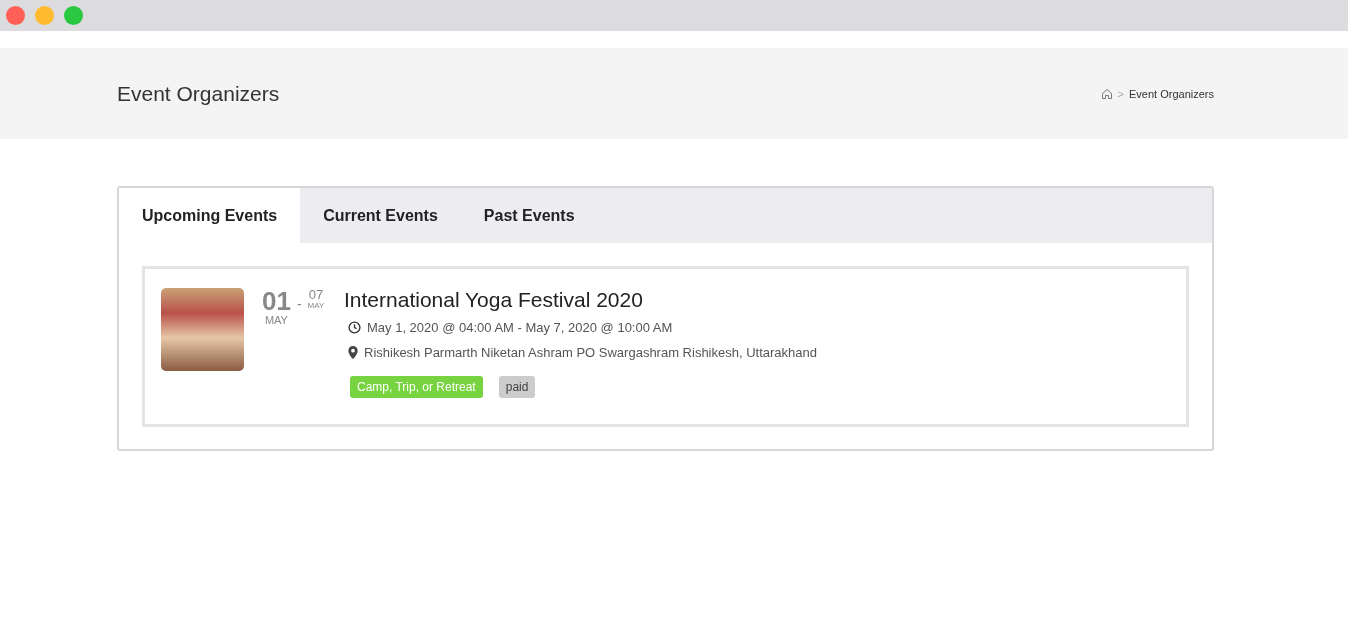 The image size is (1348, 635). What do you see at coordinates (590, 352) in the screenshot?
I see `event-location: Rishikesh Parmarth Niketan Ashram PO Swargashram Rishikesh, Uttarakhand` at bounding box center [590, 352].